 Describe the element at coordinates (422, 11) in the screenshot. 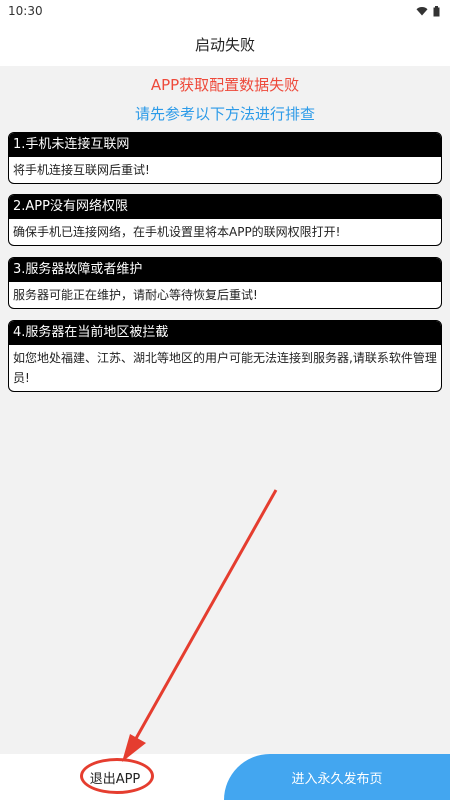

I see `wifi-icon` at that location.